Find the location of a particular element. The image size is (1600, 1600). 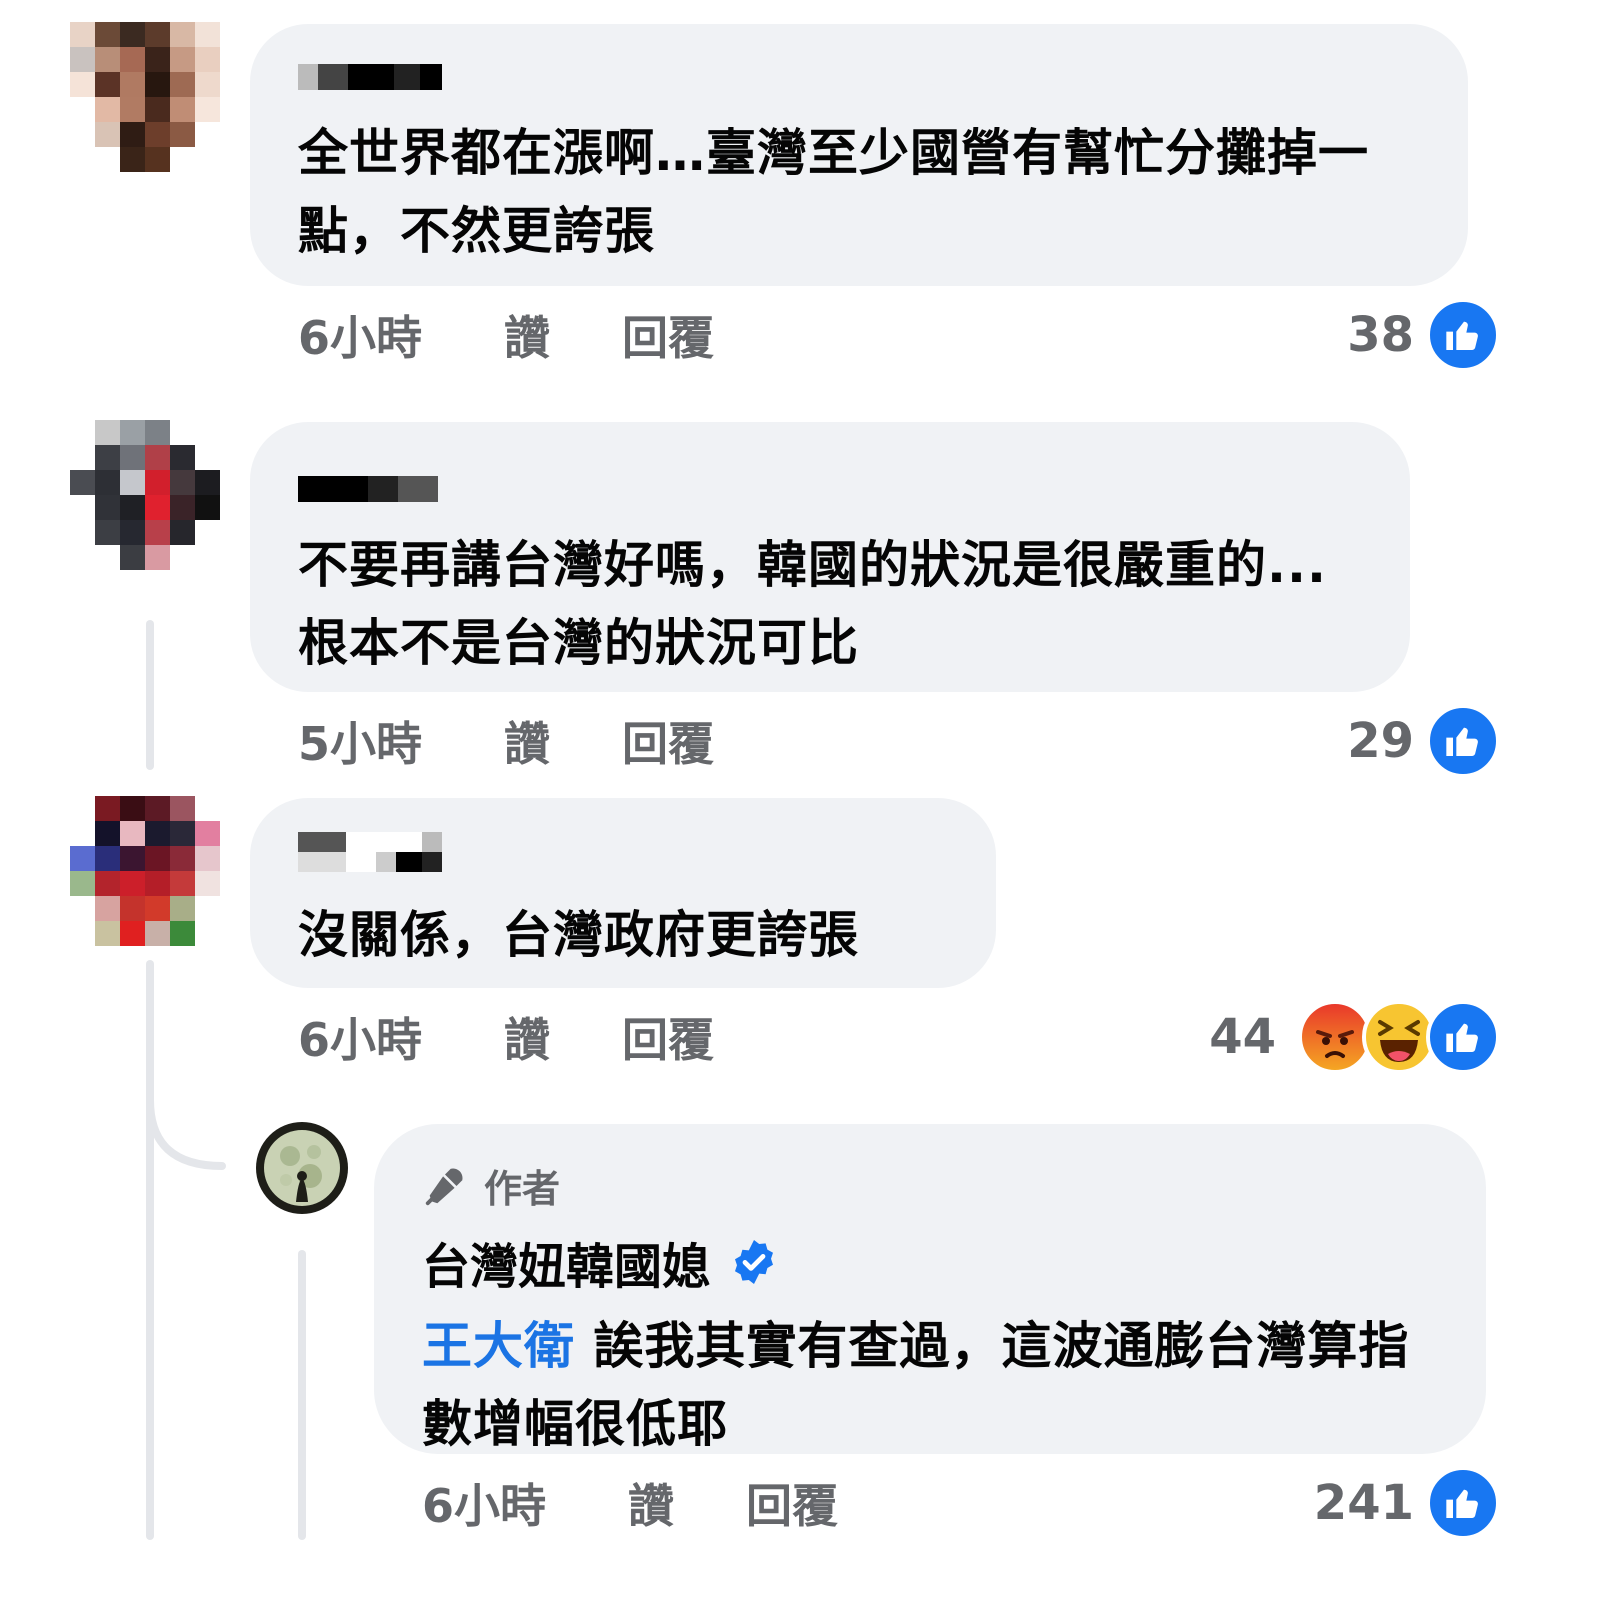

reaction-summary: 44 is located at coordinates (1354, 1037).